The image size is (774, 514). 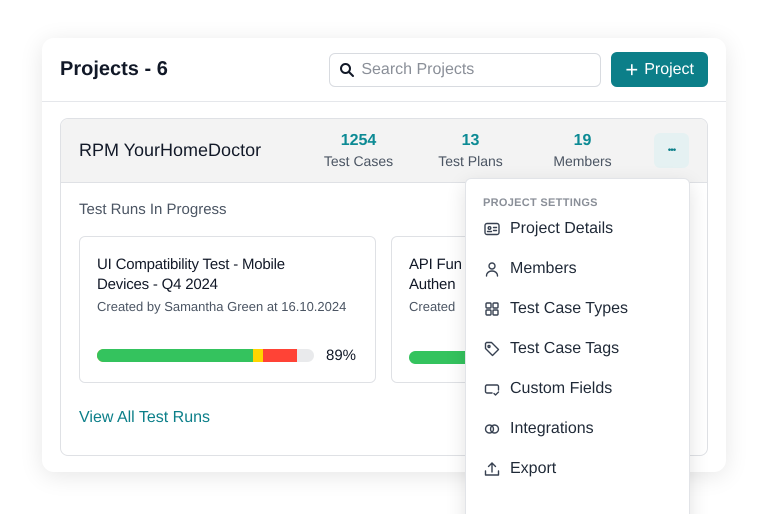 What do you see at coordinates (586, 429) in the screenshot?
I see `menu-item: Integrations` at bounding box center [586, 429].